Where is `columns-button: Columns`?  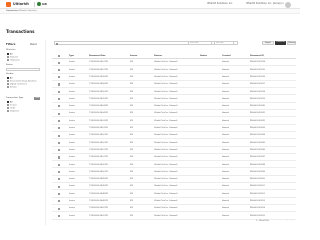 columns-button: Columns is located at coordinates (291, 43).